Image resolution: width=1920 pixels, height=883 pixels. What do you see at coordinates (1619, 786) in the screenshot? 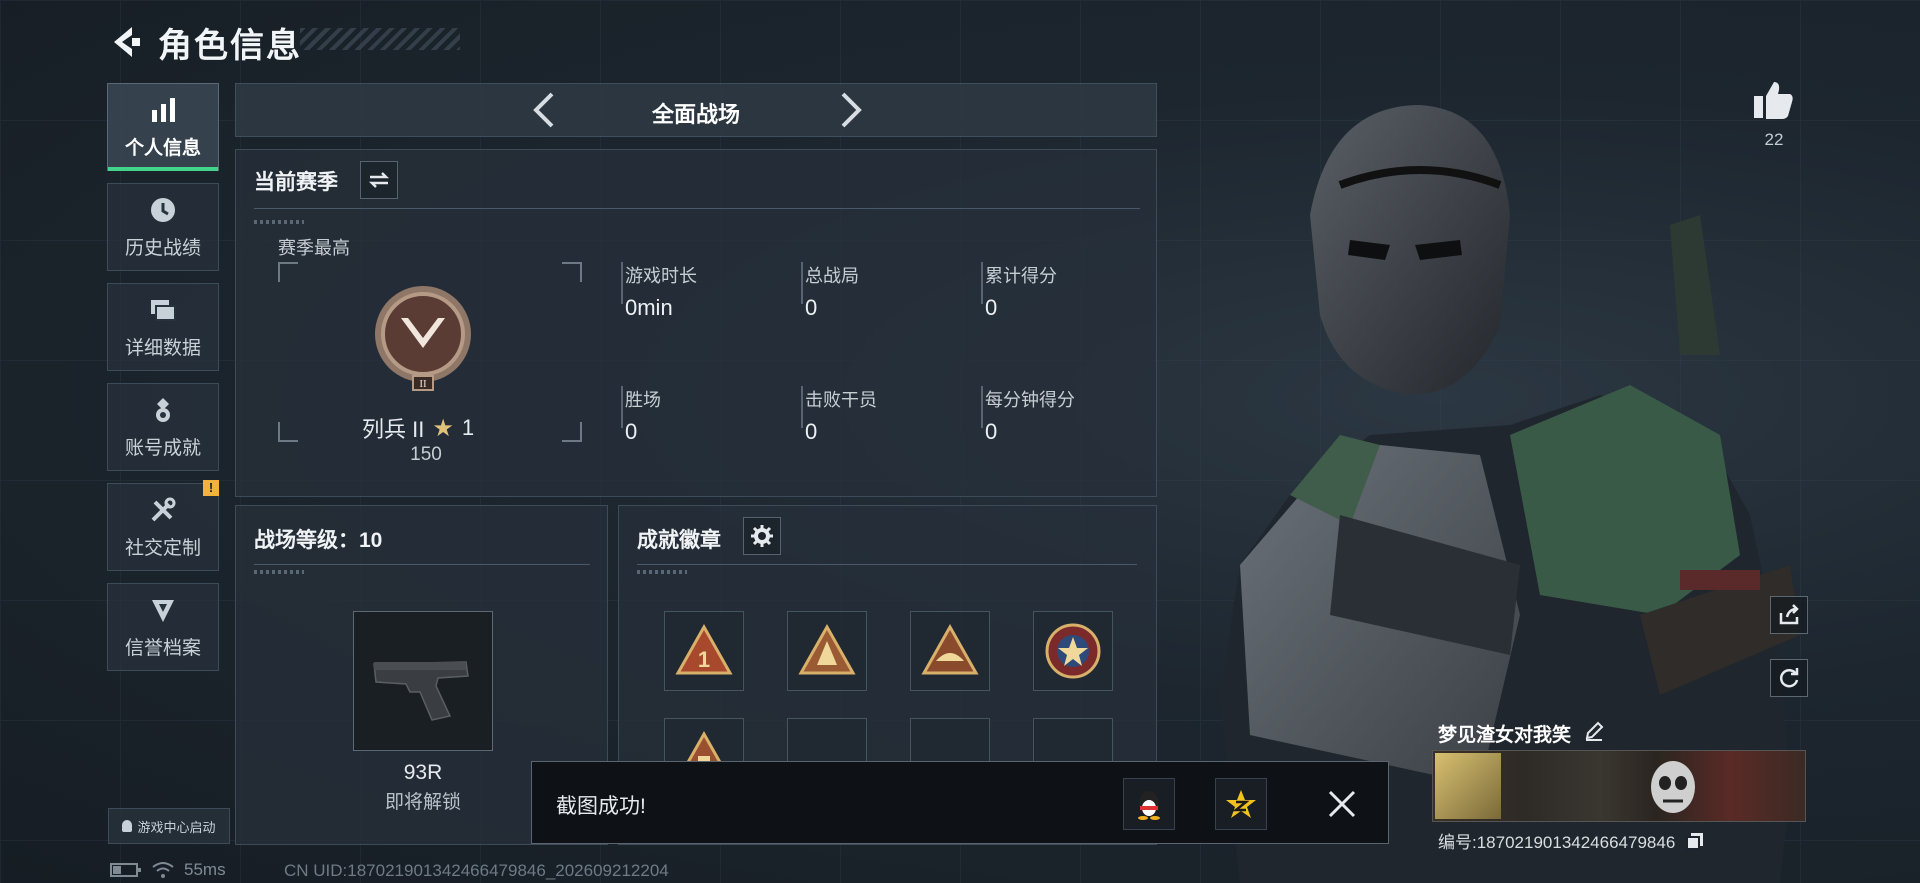
I see `profile-banner` at bounding box center [1619, 786].